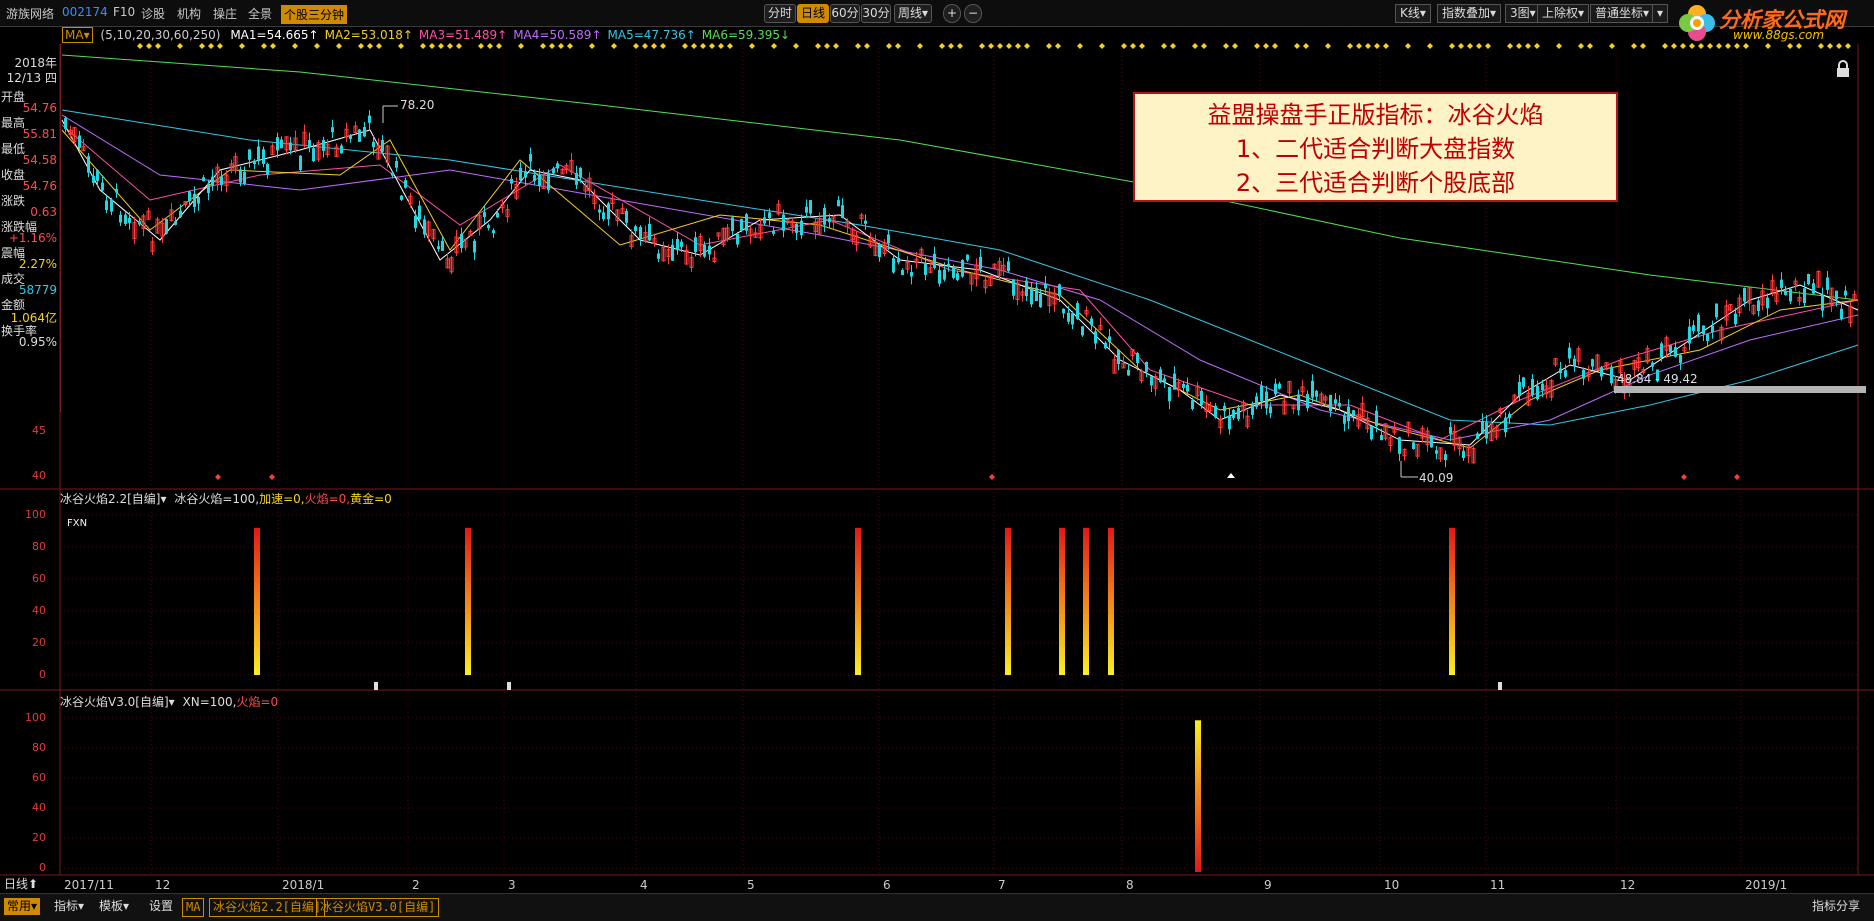  What do you see at coordinates (193, 907) in the screenshot?
I see `ma-tab: MA` at bounding box center [193, 907].